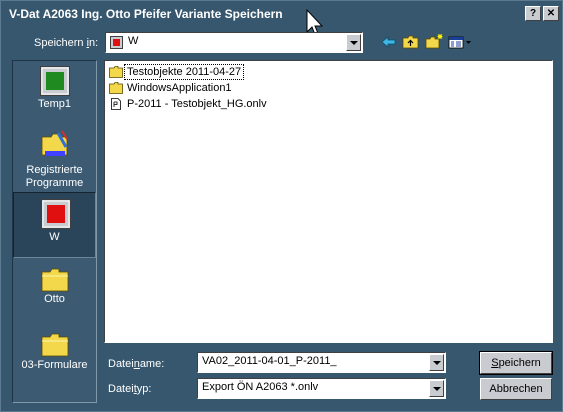 Image resolution: width=563 pixels, height=412 pixels. I want to click on save-in-value: W, so click(133, 41).